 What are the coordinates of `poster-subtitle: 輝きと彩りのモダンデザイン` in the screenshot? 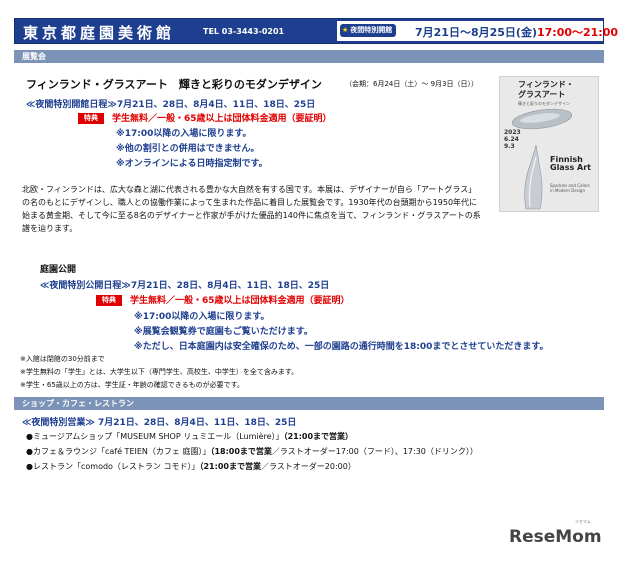 It's located at (544, 103).